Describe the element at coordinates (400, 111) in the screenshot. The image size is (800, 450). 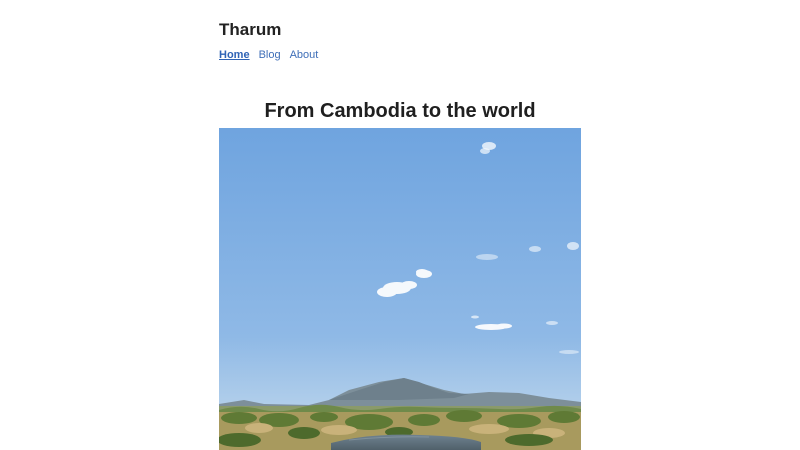
I see `page-title: From Cambodia to the world` at that location.